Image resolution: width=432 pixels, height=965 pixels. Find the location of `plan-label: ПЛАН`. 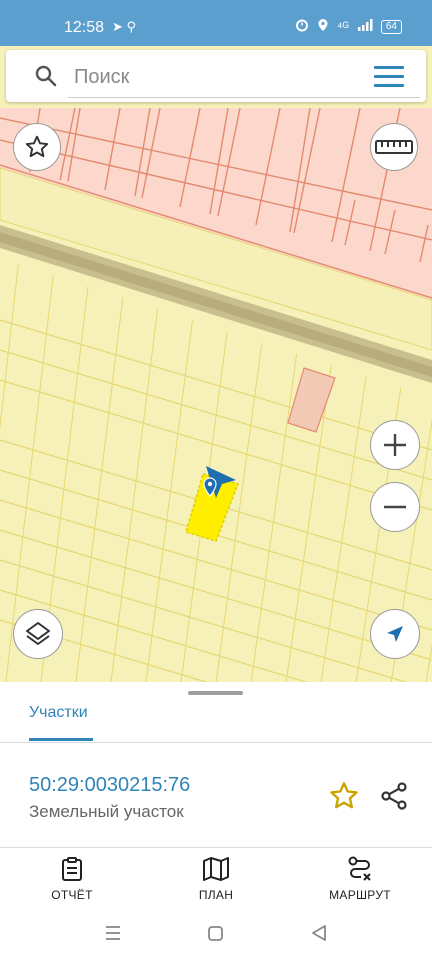

plan-label: ПЛАН is located at coordinates (216, 895).